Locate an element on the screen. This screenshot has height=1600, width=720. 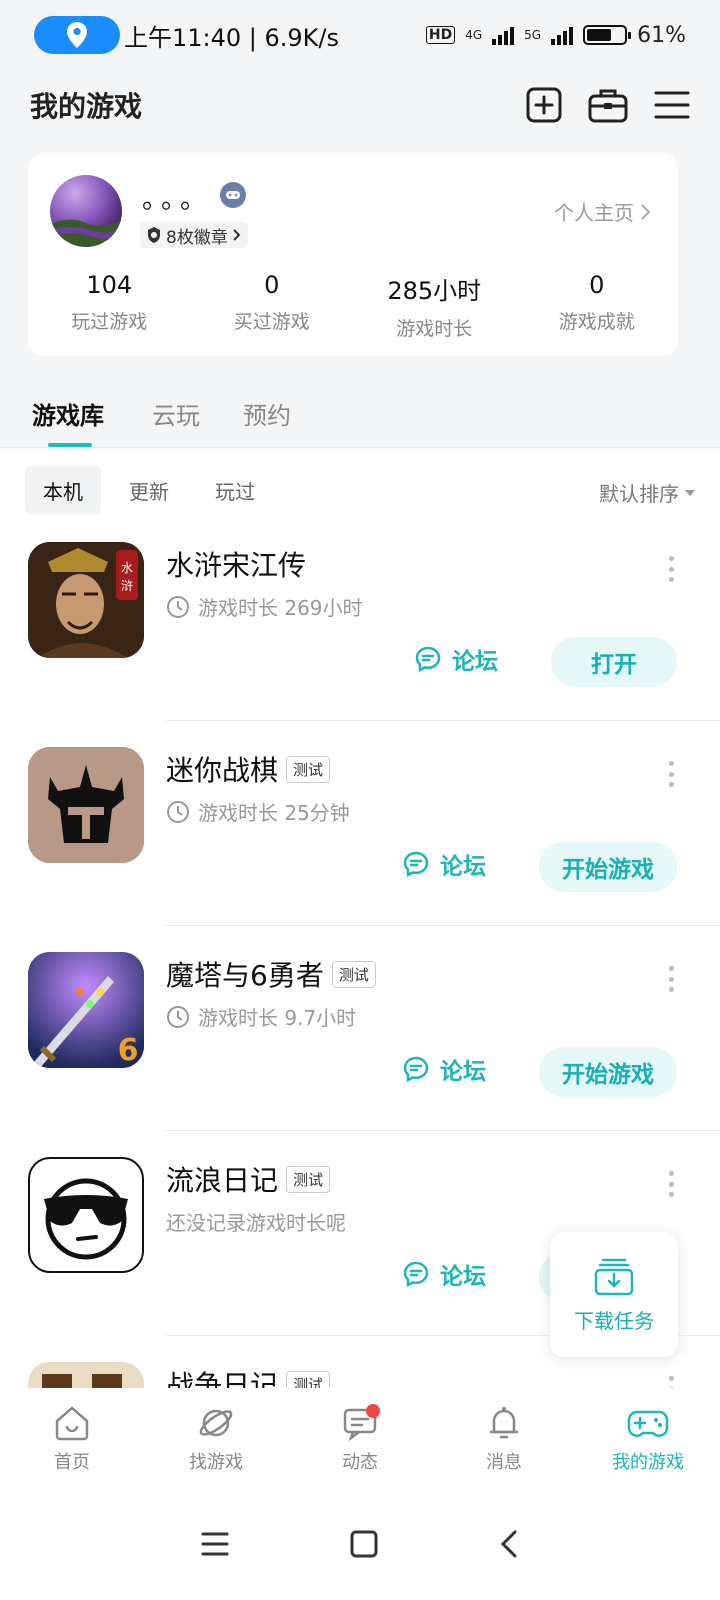
battery-icon is located at coordinates (607, 35).